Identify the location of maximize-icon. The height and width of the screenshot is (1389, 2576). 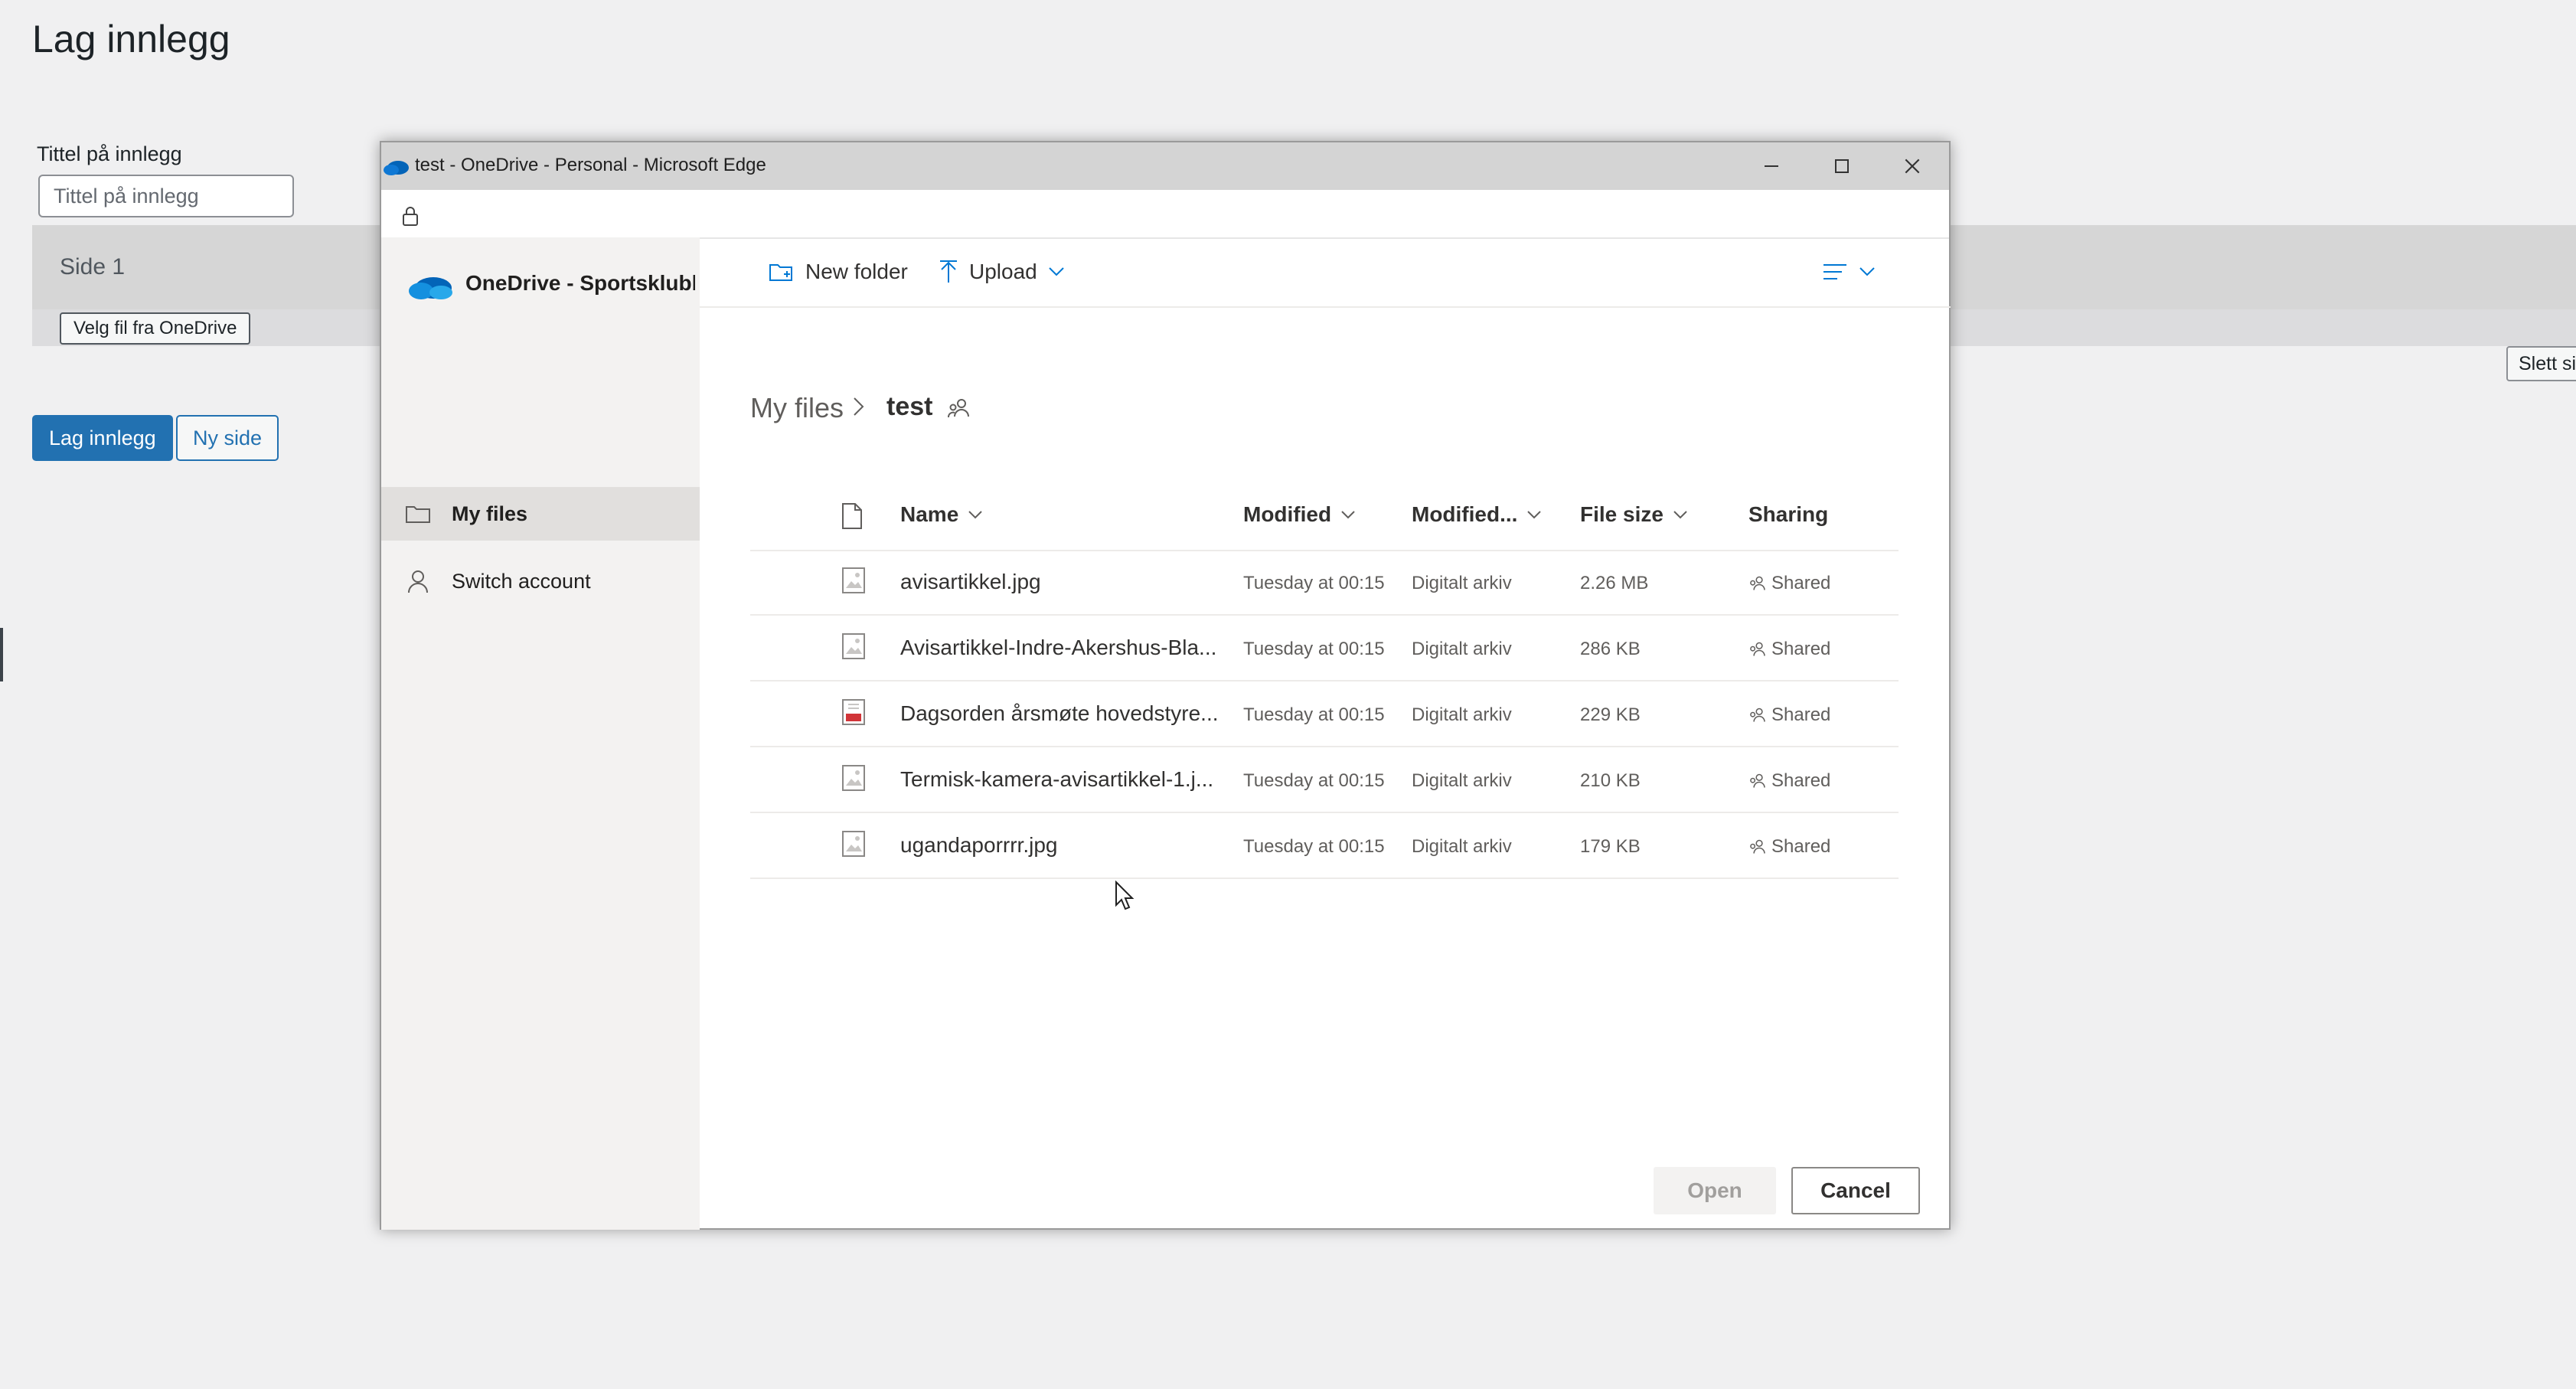
(1842, 166).